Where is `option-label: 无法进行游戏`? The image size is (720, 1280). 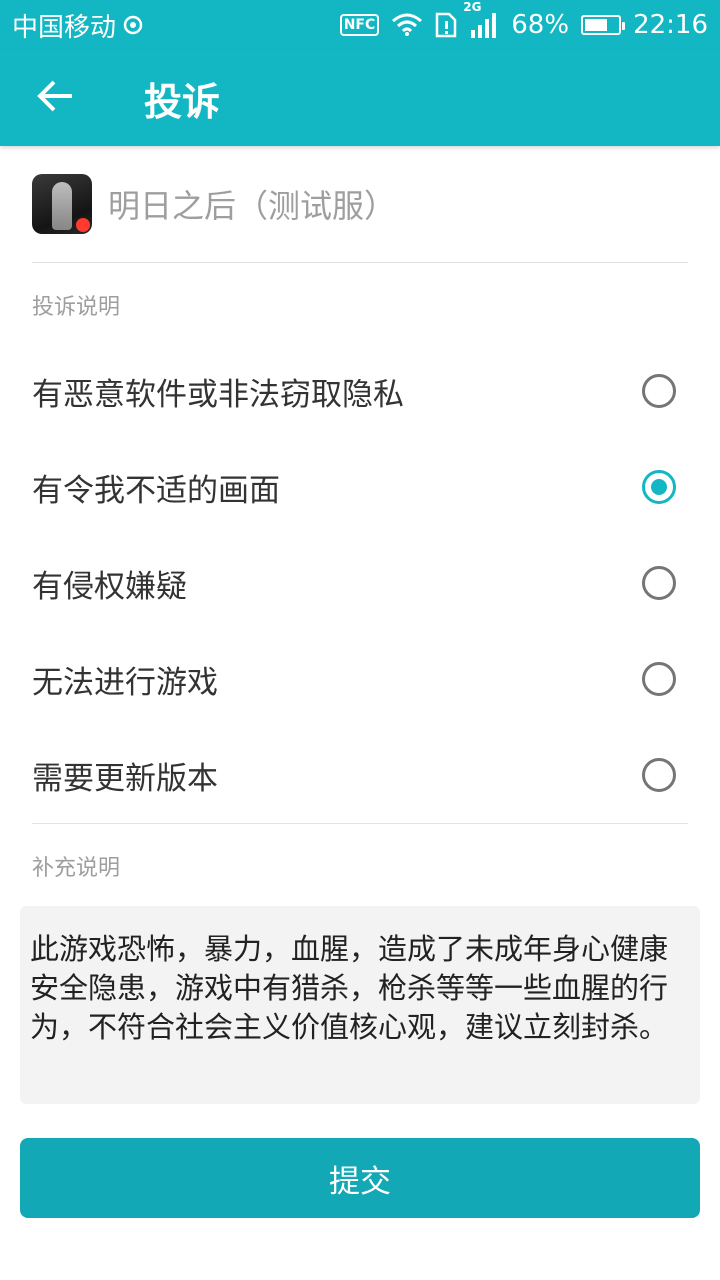
option-label: 无法进行游戏 is located at coordinates (125, 682).